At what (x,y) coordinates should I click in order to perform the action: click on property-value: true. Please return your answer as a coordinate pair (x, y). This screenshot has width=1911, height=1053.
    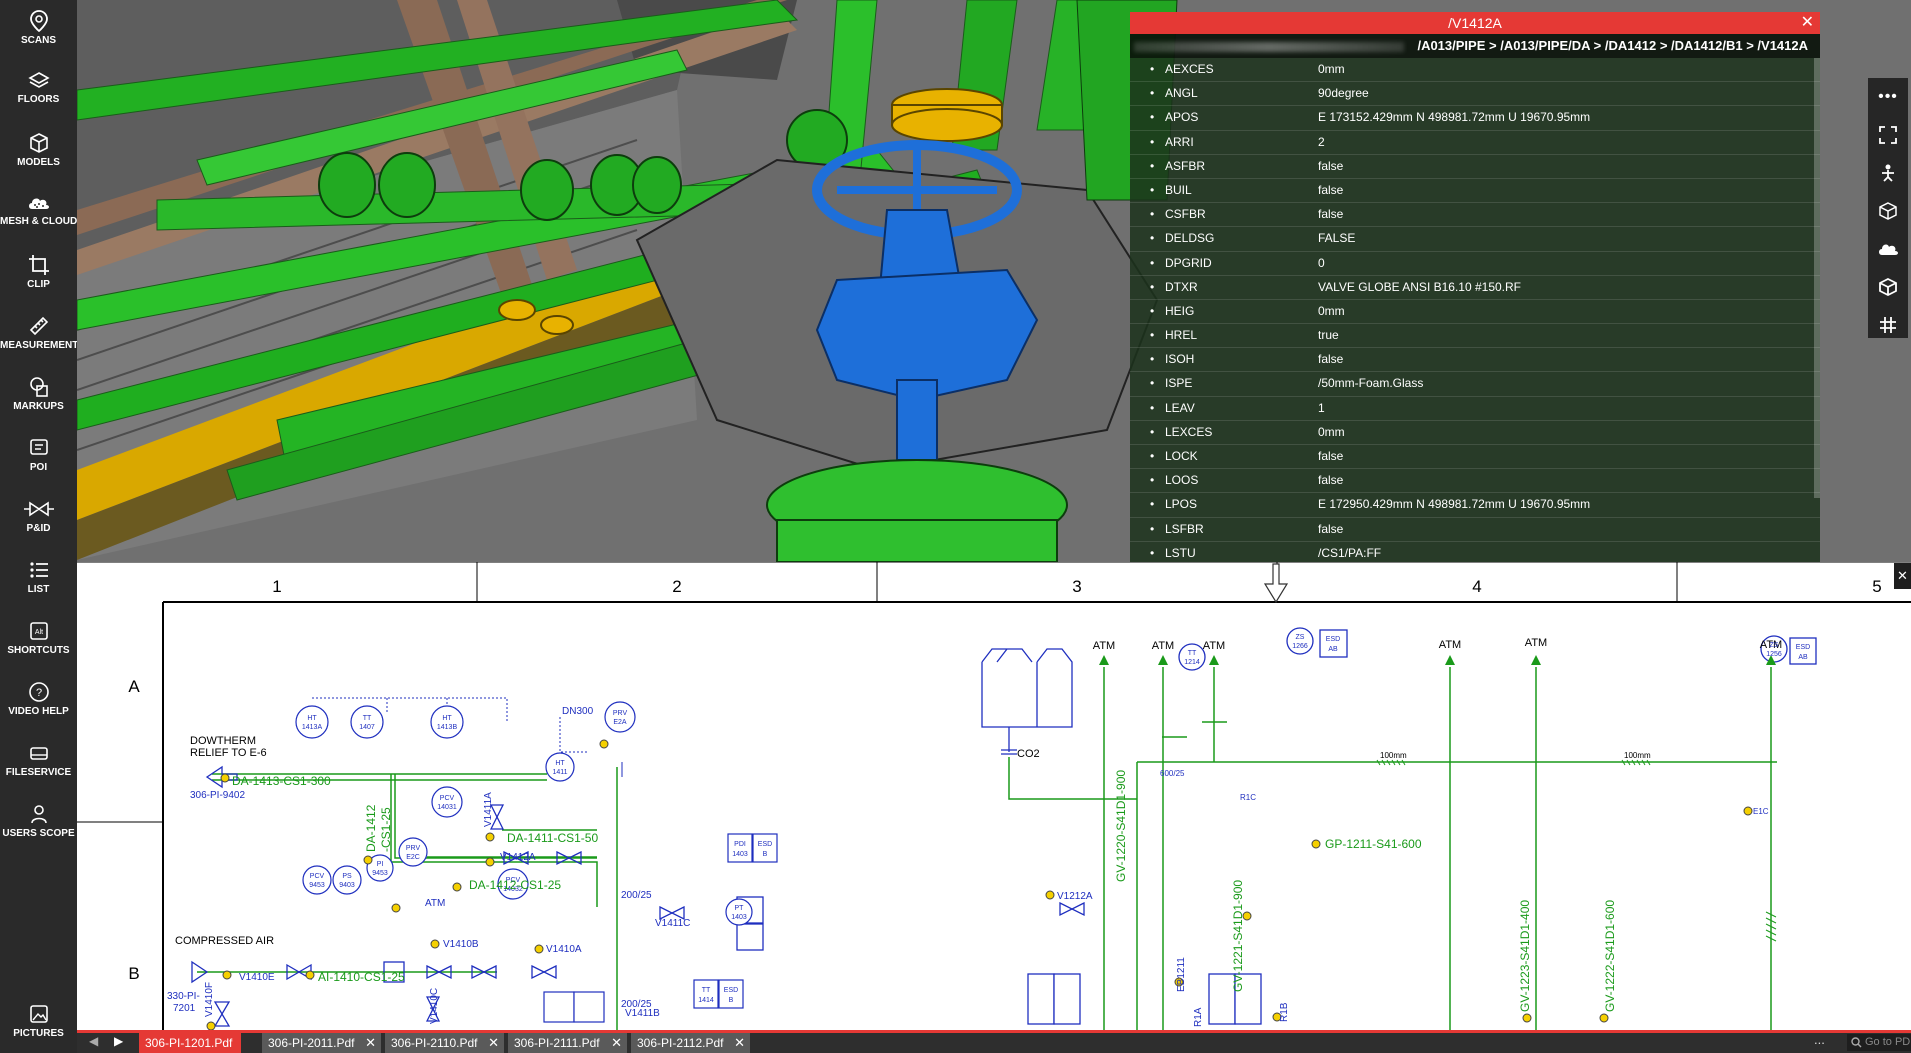
    Looking at the image, I should click on (1328, 335).